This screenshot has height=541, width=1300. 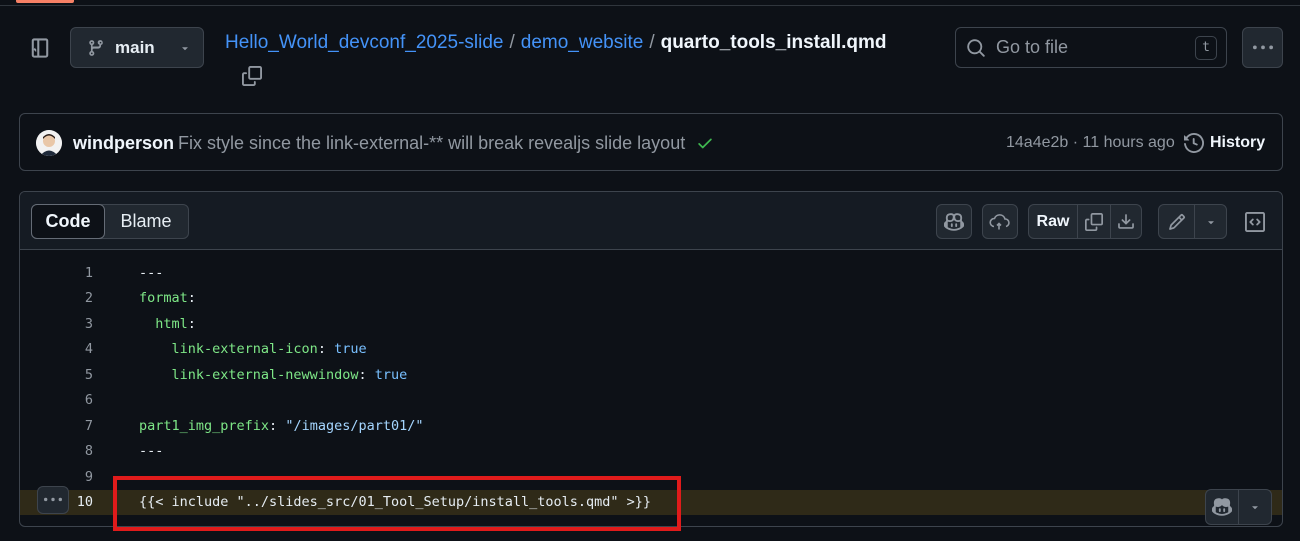 I want to click on line-number: 3, so click(x=56, y=324).